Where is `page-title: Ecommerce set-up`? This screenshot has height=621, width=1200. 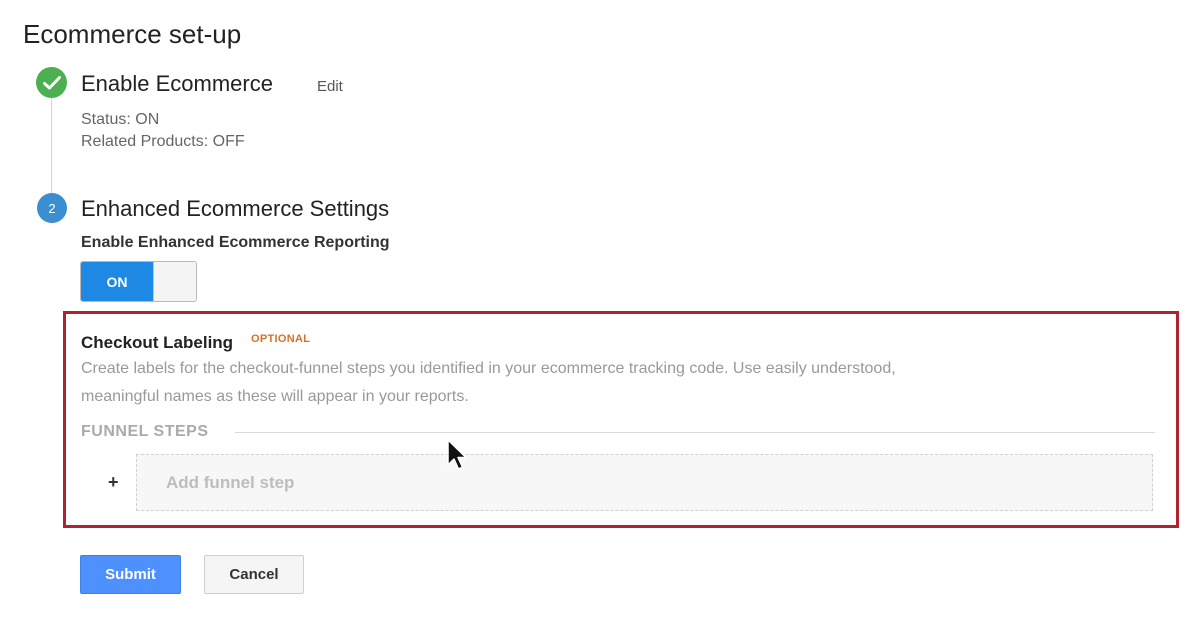
page-title: Ecommerce set-up is located at coordinates (132, 34).